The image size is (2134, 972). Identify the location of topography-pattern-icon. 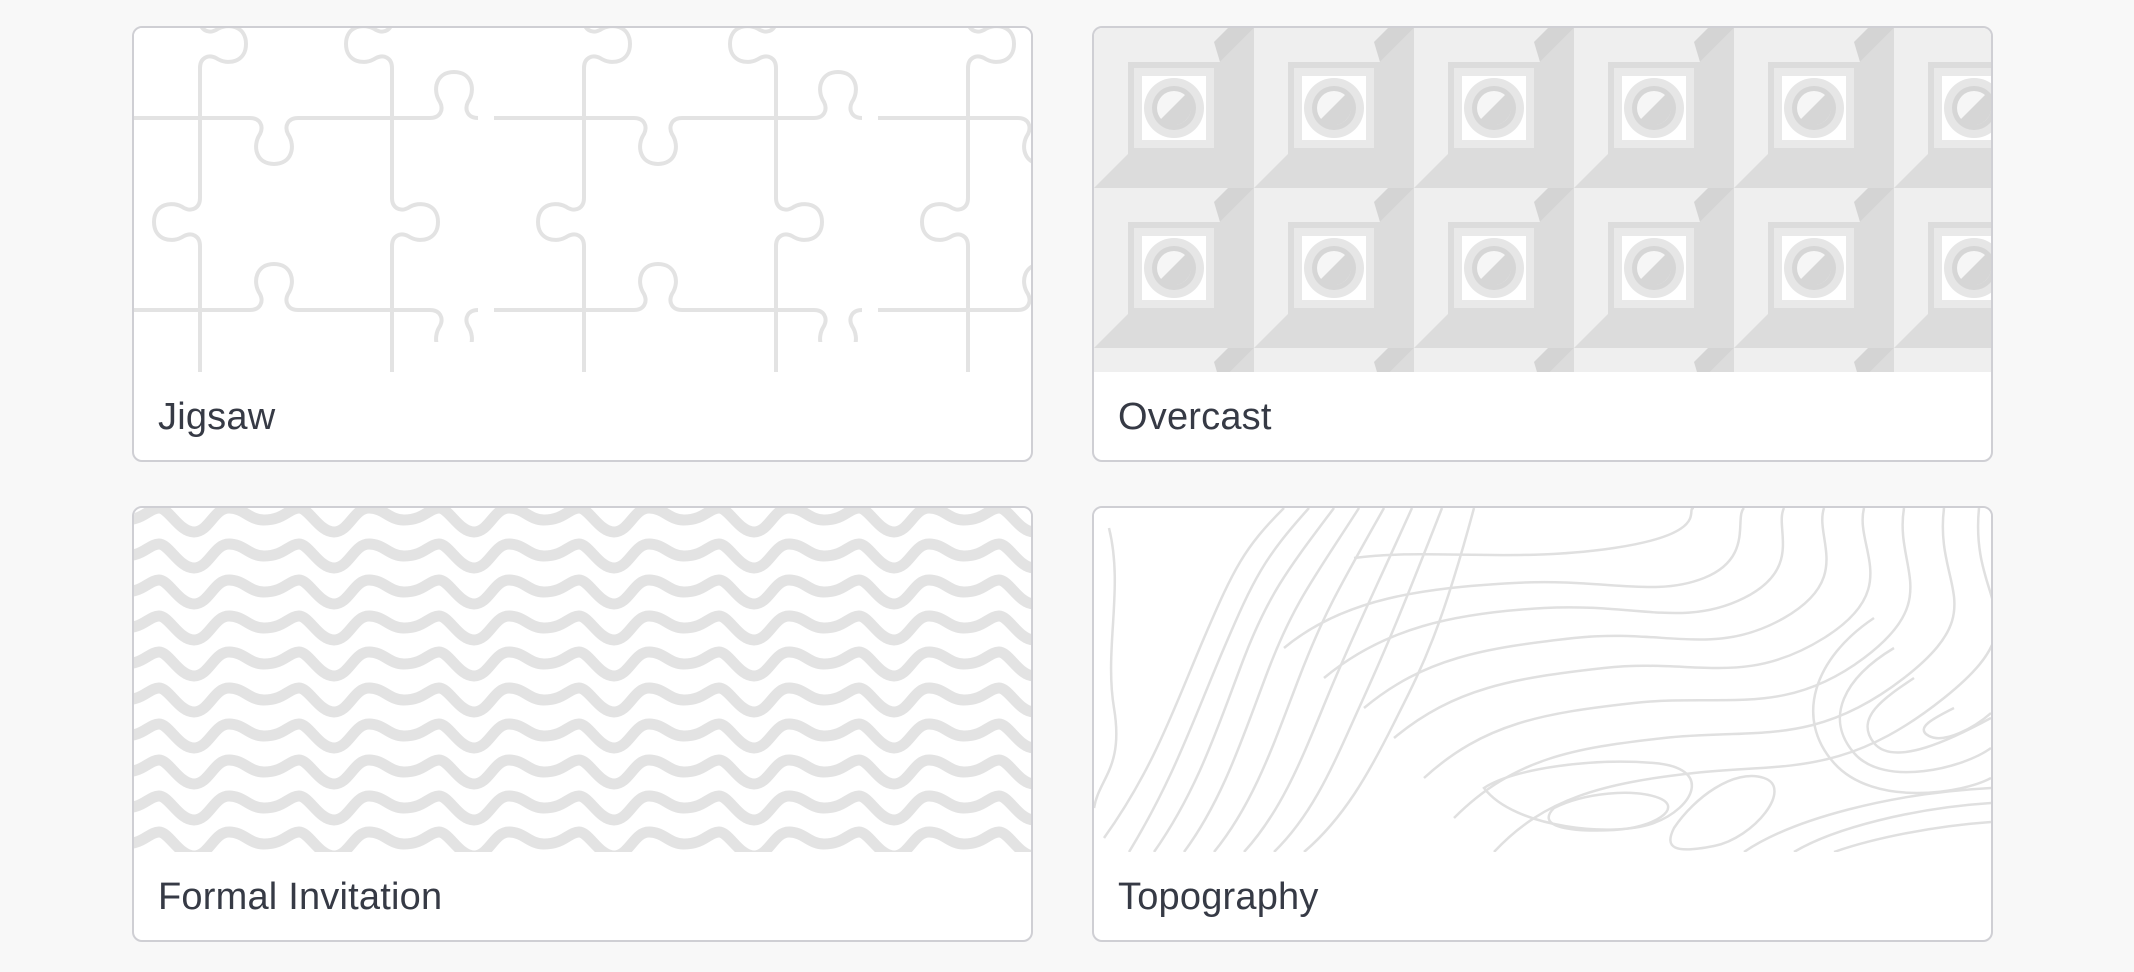
(1542, 680).